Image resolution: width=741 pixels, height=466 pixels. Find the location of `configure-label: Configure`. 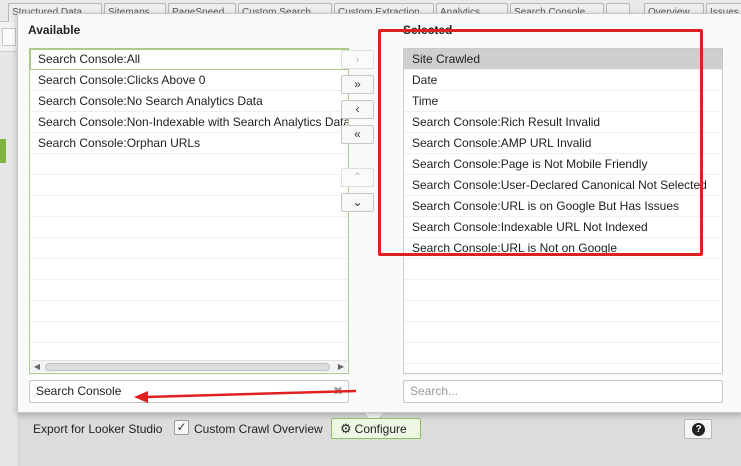

configure-label: Configure is located at coordinates (380, 429).